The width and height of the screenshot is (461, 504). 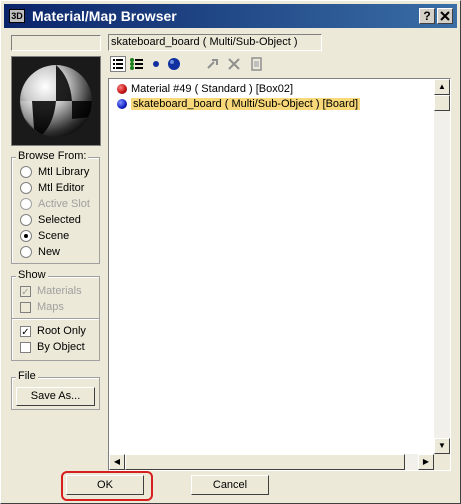 I want to click on file-label: File, so click(x=27, y=376).